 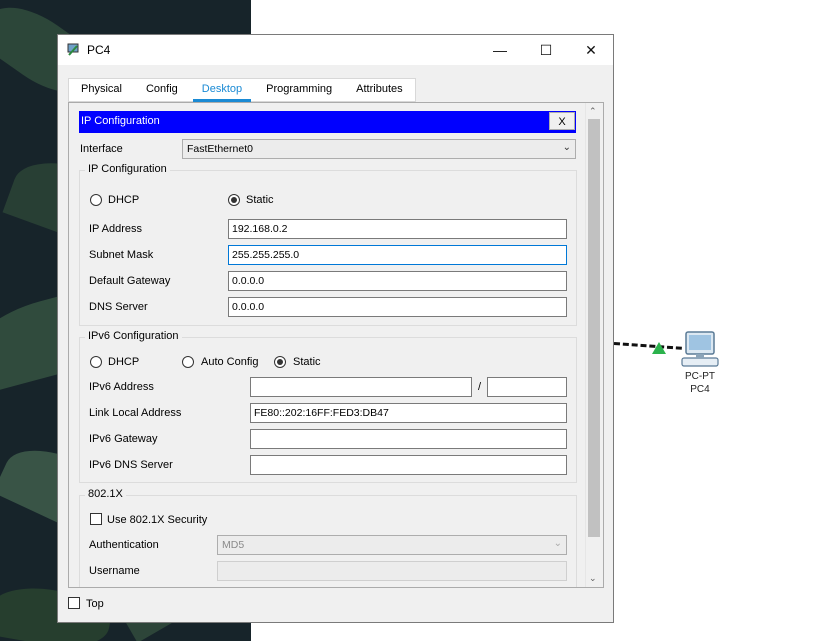 I want to click on interface-value: FastEthernet0, so click(x=220, y=149).